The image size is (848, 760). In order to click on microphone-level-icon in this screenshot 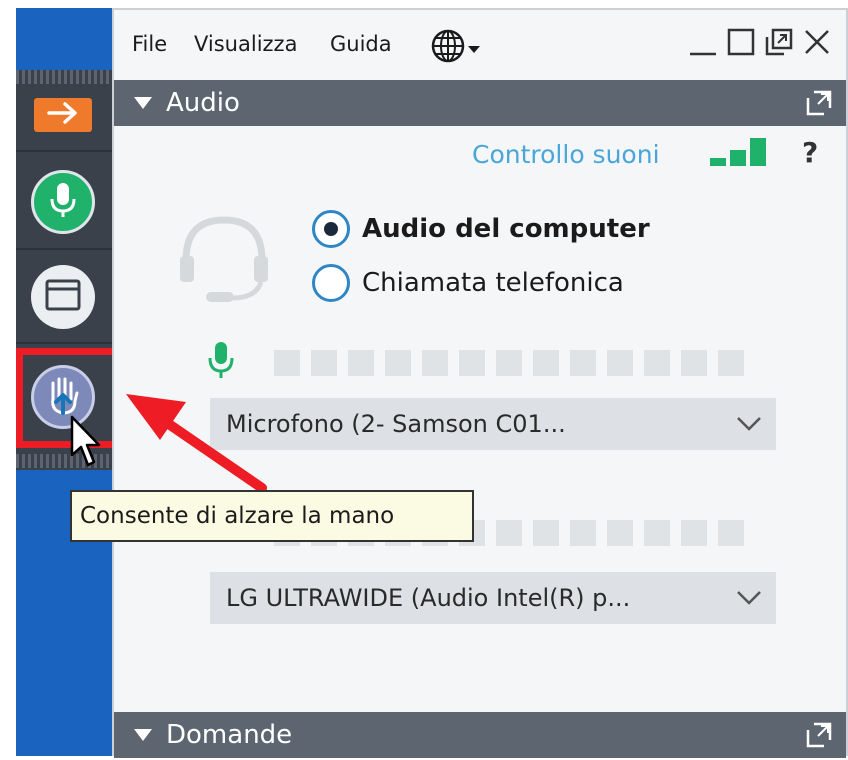, I will do `click(221, 362)`.